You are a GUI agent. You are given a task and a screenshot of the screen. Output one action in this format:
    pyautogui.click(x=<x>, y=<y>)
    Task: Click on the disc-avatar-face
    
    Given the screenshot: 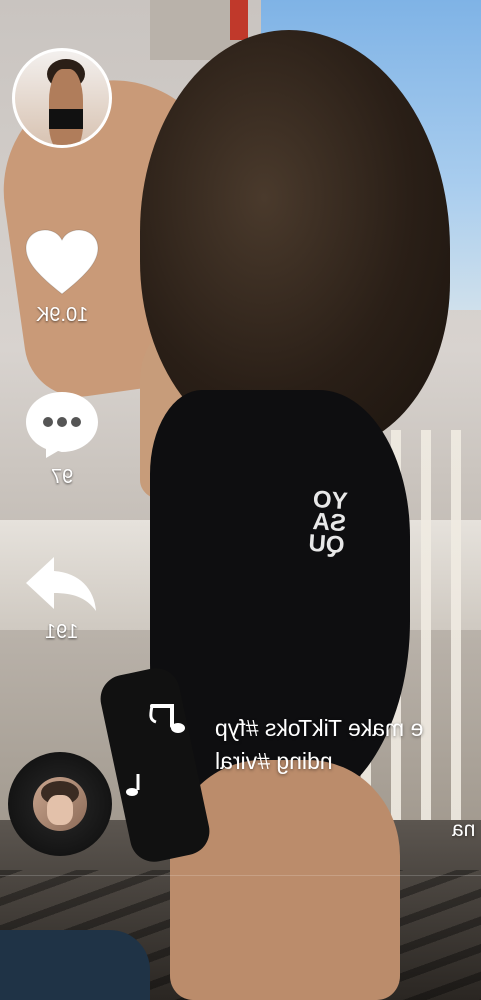 What is the action you would take?
    pyautogui.click(x=60, y=810)
    